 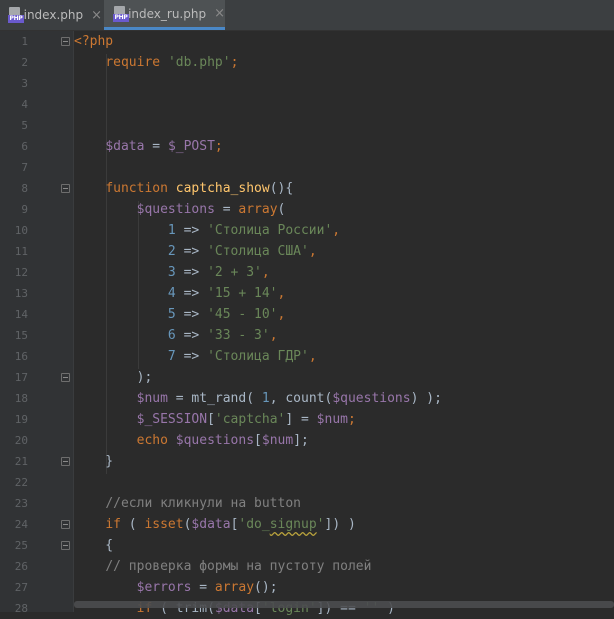 What do you see at coordinates (93, 461) in the screenshot?
I see `code-line: }` at bounding box center [93, 461].